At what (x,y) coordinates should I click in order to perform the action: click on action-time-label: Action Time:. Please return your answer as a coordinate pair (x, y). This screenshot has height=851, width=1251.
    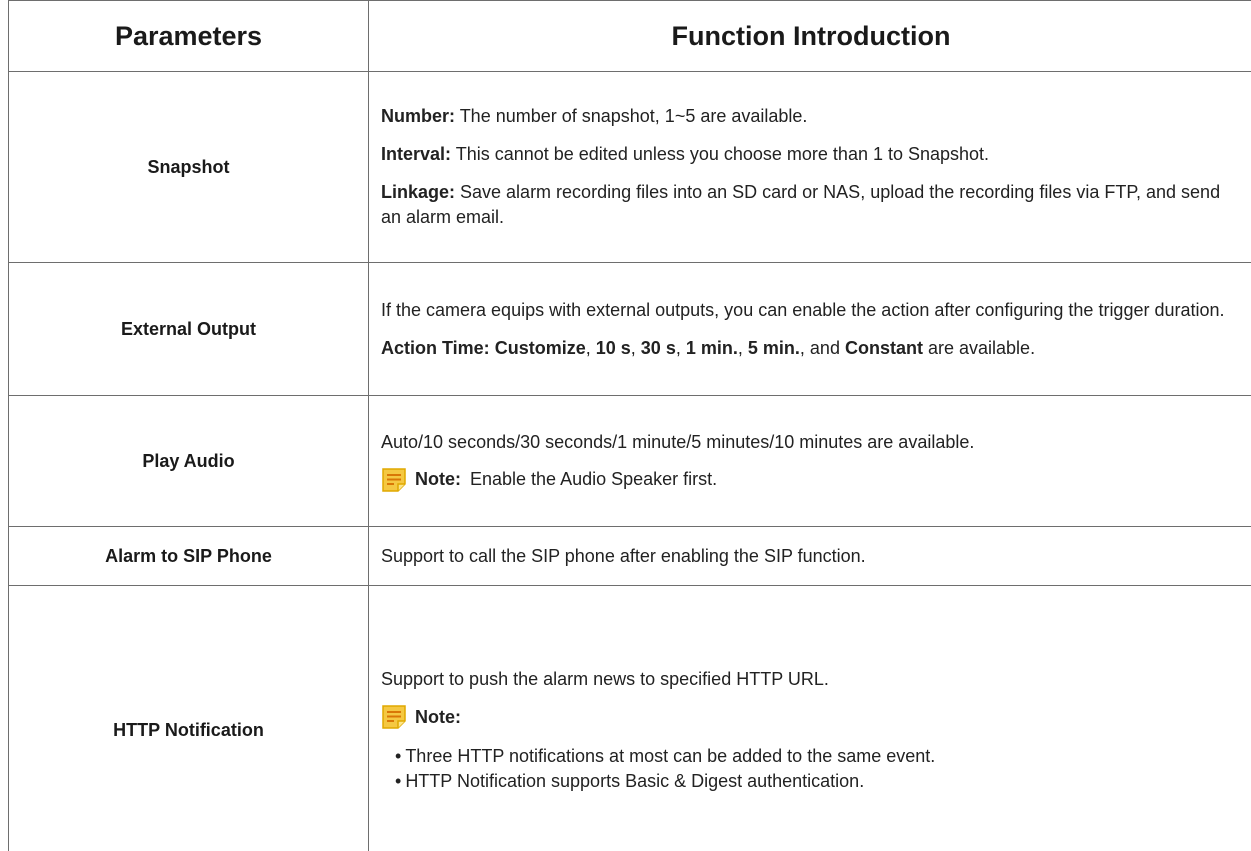
    Looking at the image, I should click on (435, 347).